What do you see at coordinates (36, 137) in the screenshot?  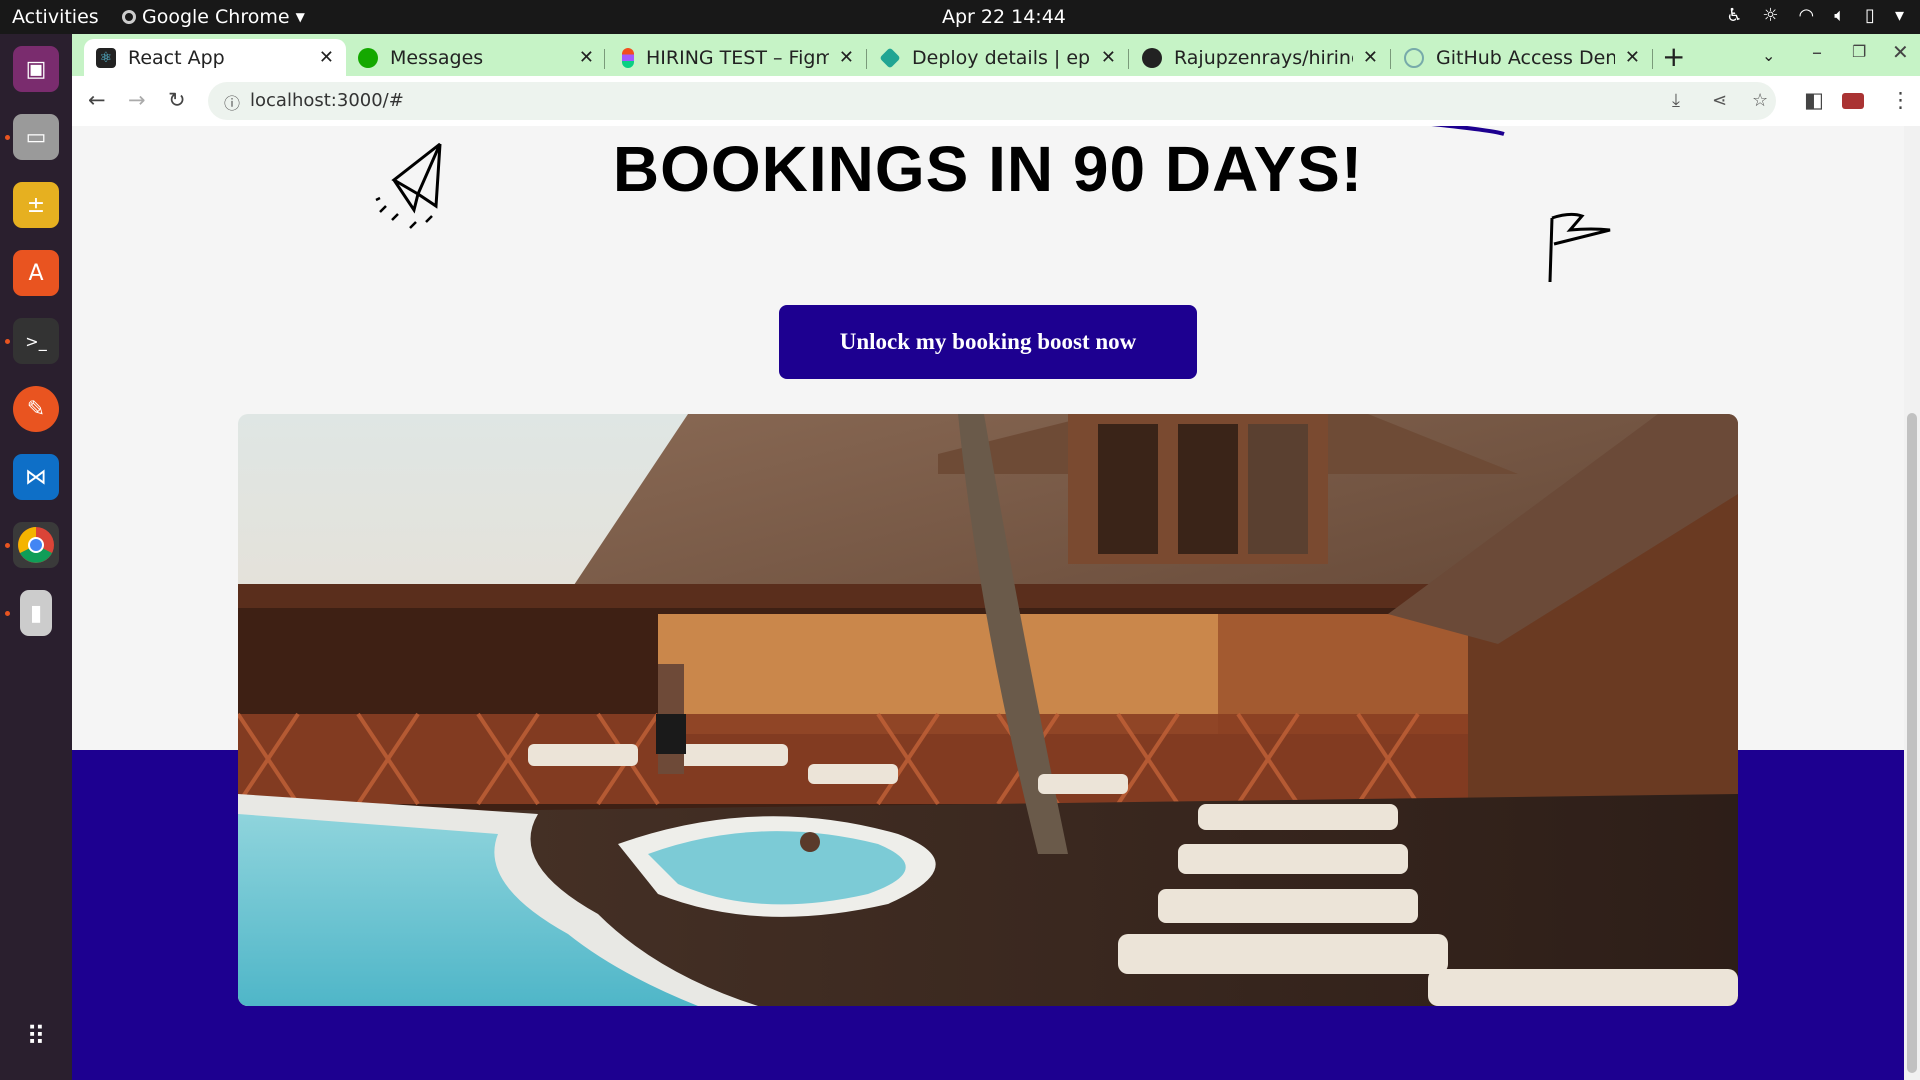 I see `files-icon: ▭` at bounding box center [36, 137].